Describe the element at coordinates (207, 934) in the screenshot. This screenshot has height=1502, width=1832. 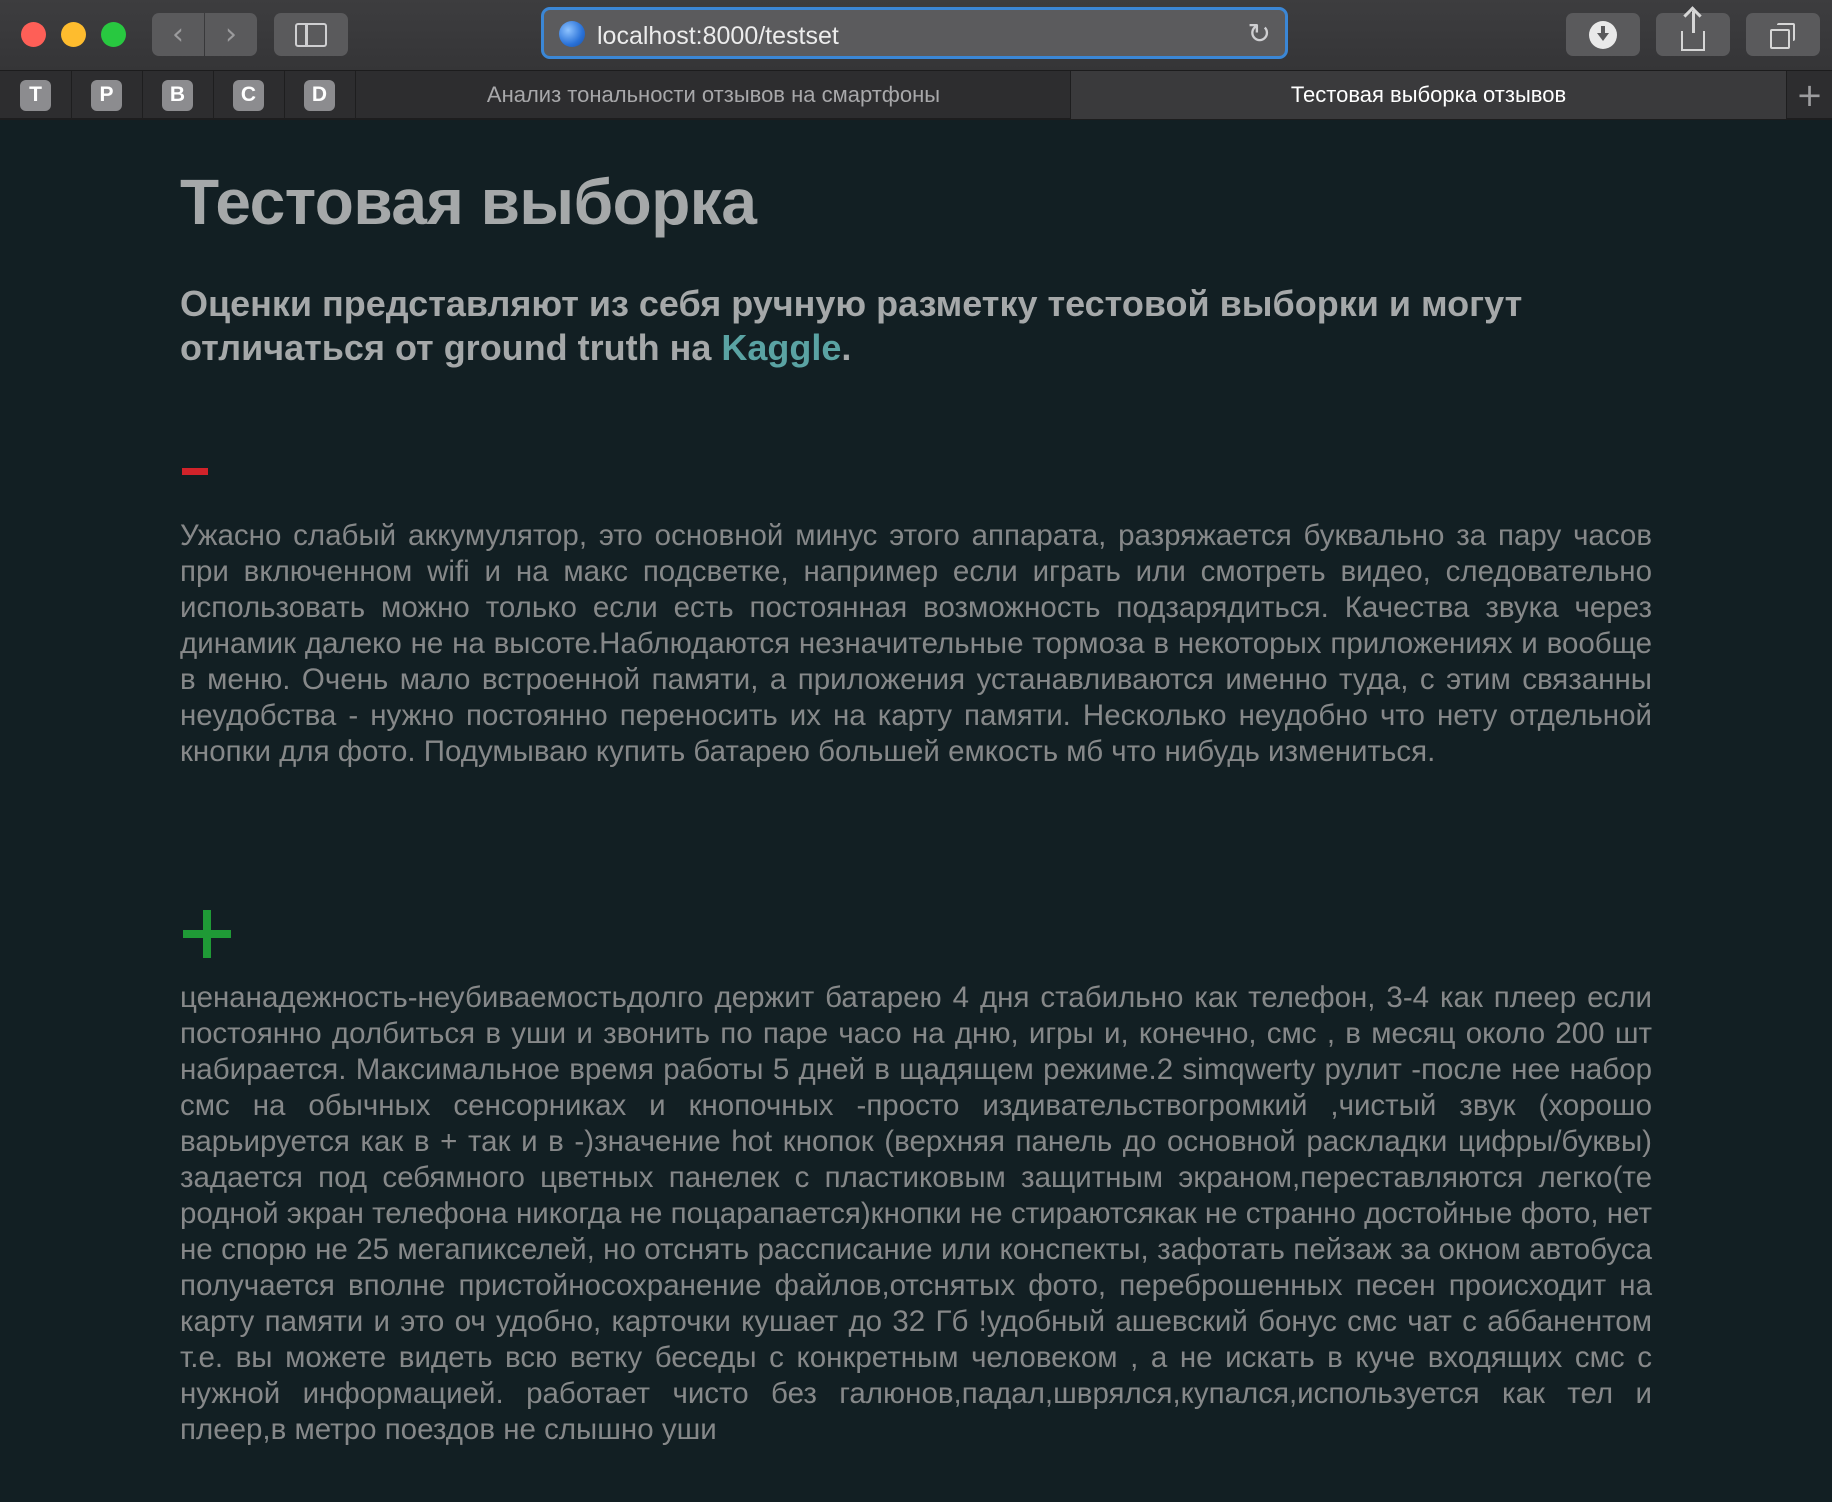
I see `positive-sentiment-icon` at that location.